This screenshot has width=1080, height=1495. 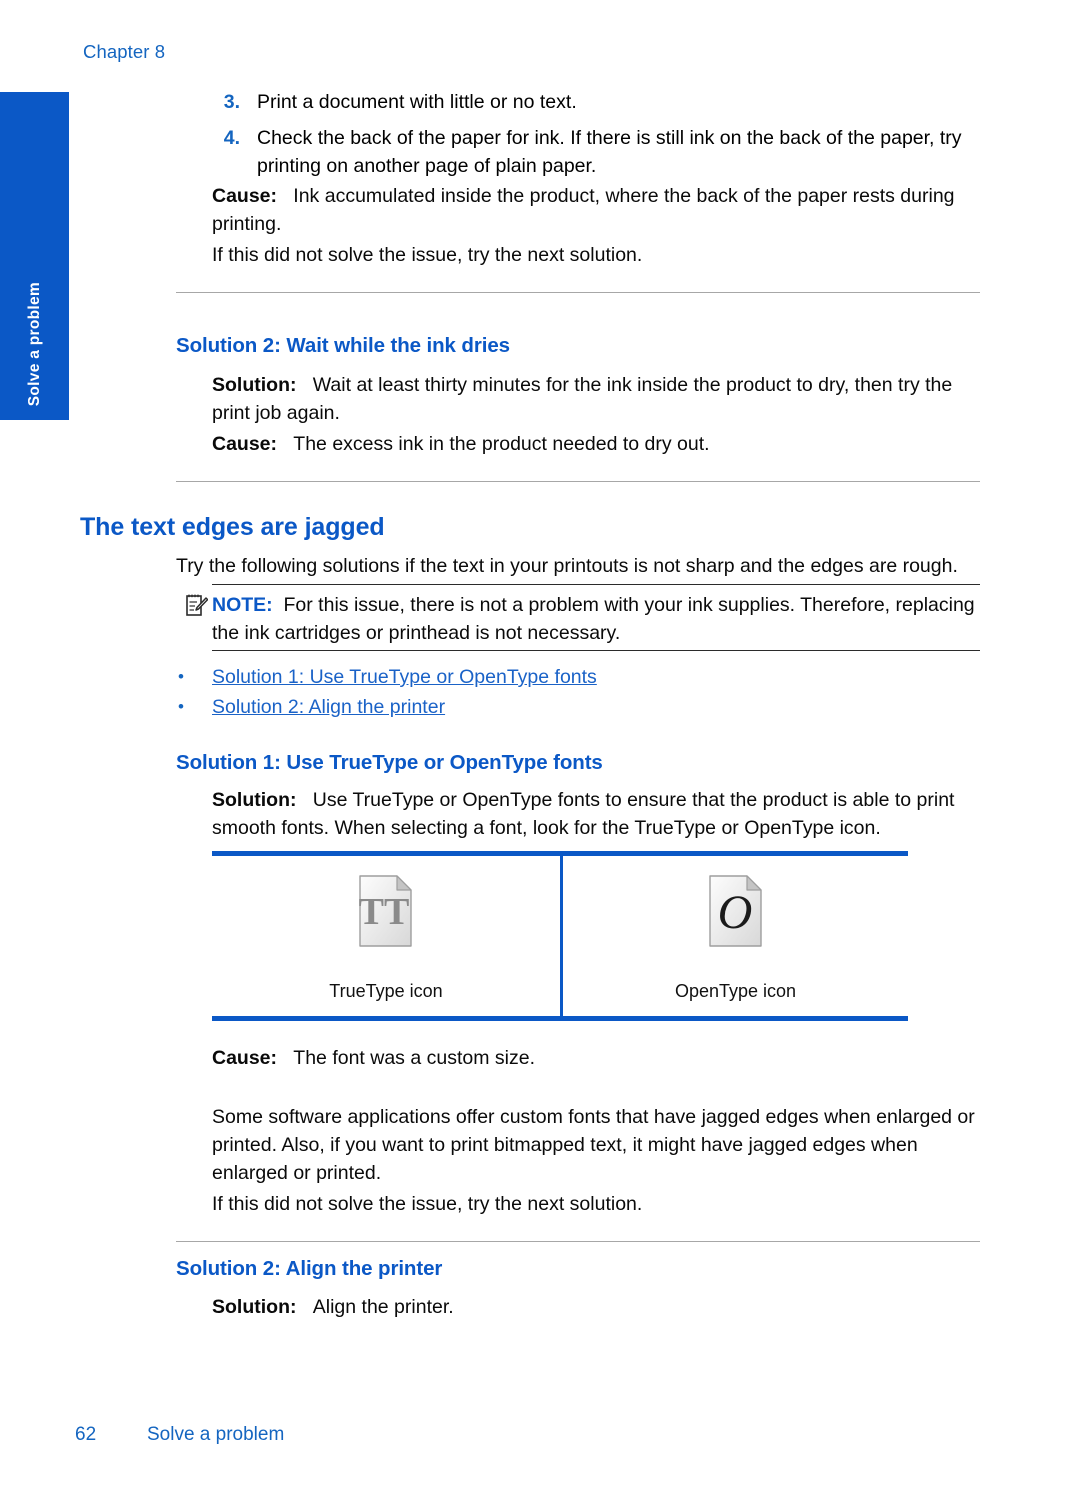 I want to click on note-pencil-icon, so click(x=197, y=605).